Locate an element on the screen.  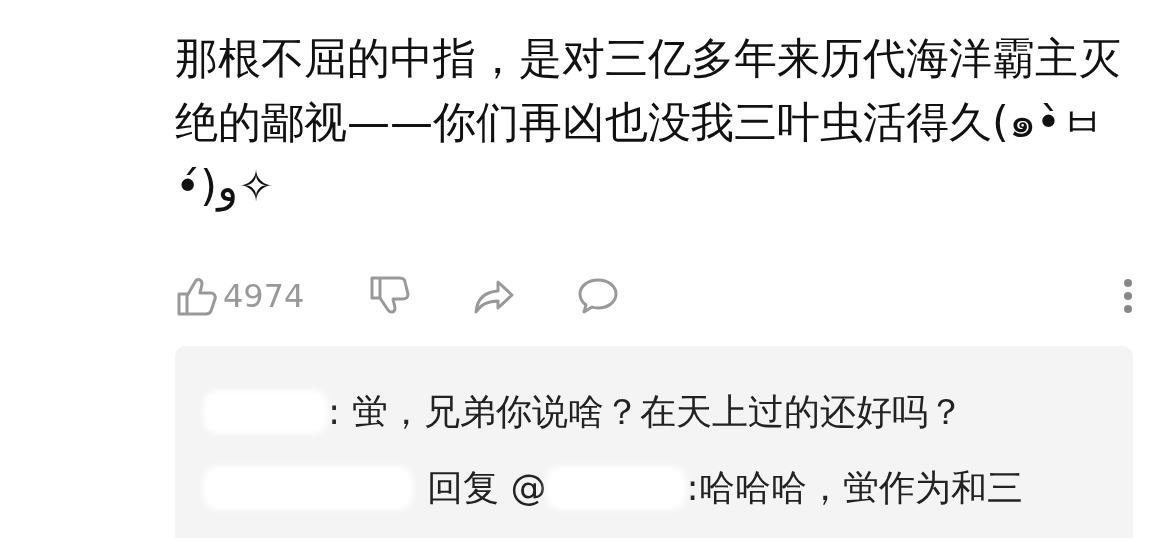
like-count: 4974 is located at coordinates (264, 296).